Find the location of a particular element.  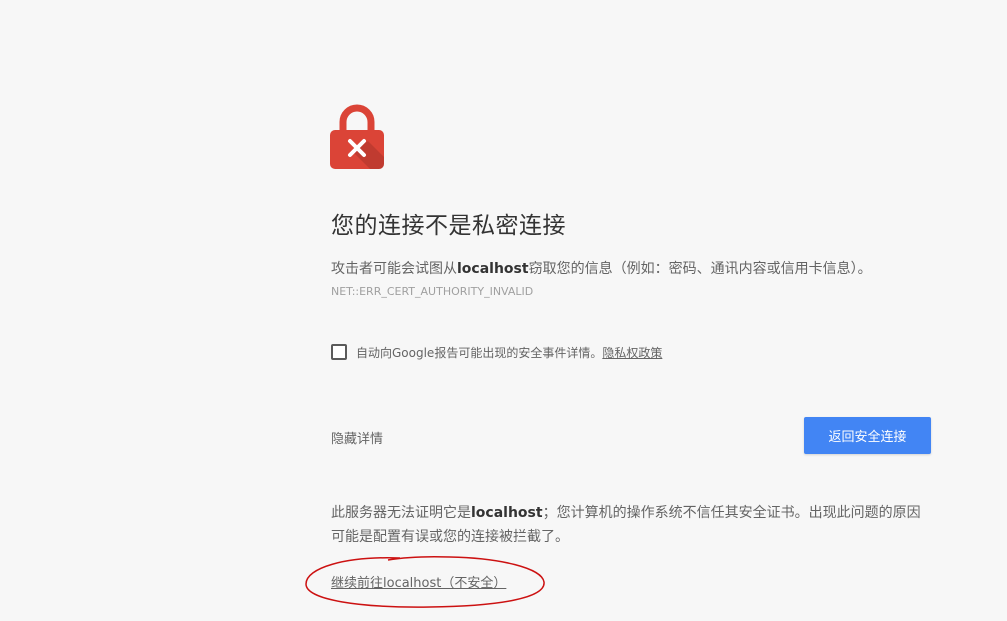

report-checkbox-label: 自动向Google报告可能出现的安全事件详情。 is located at coordinates (479, 352).